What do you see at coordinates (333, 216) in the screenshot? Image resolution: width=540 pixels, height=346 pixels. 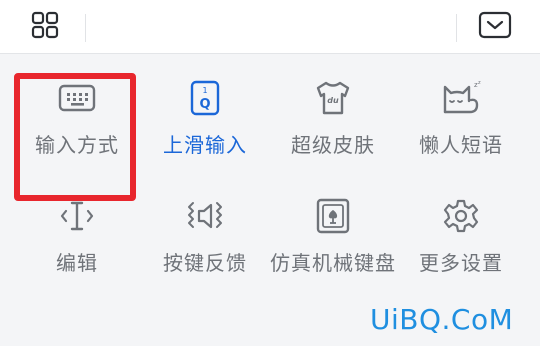 I see `mechanical-key-icon` at bounding box center [333, 216].